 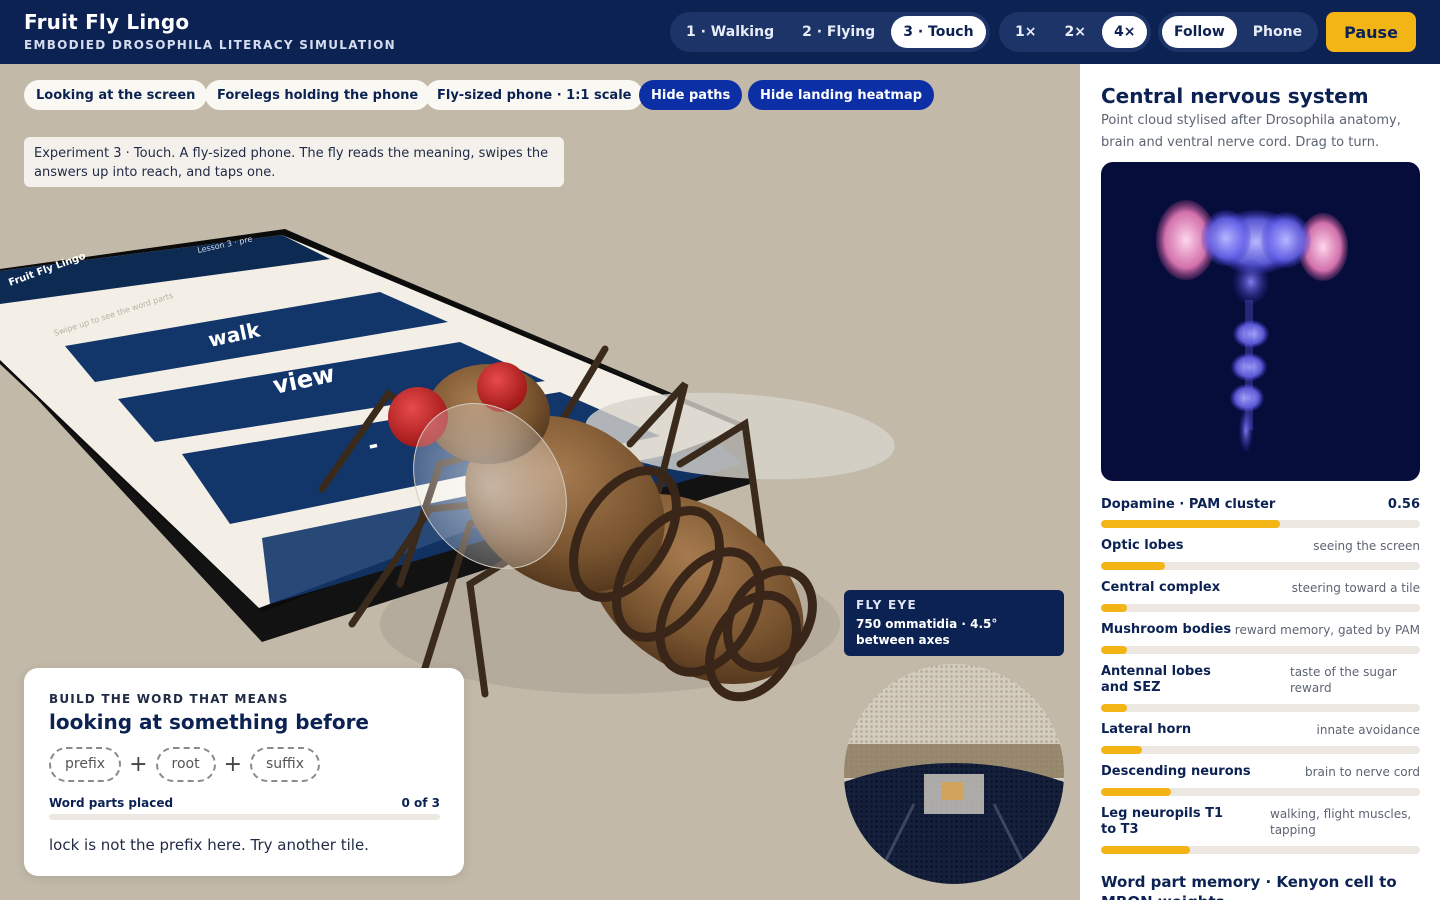 What do you see at coordinates (1368, 730) in the screenshot?
I see `region-desc: innate avoidance` at bounding box center [1368, 730].